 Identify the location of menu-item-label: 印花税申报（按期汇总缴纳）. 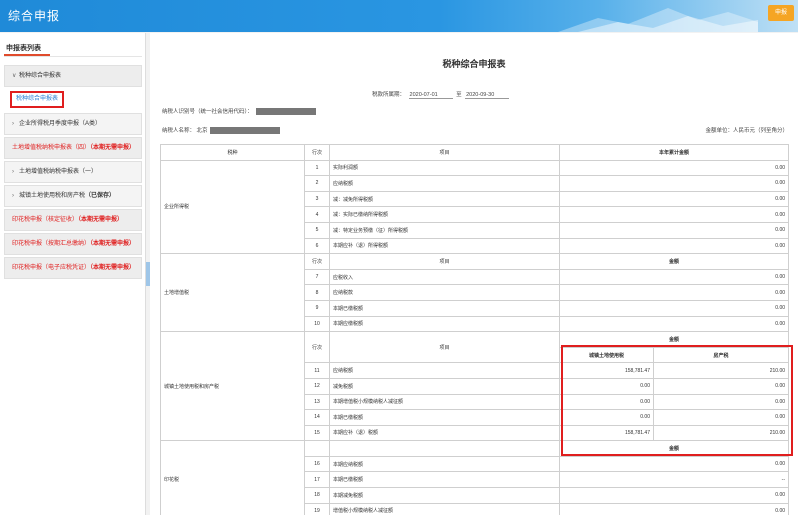
(51, 244).